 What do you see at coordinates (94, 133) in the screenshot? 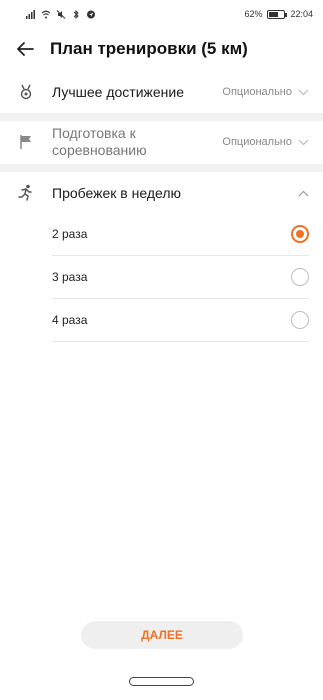
I see `competition-prep-label-line1: Подготовка к` at bounding box center [94, 133].